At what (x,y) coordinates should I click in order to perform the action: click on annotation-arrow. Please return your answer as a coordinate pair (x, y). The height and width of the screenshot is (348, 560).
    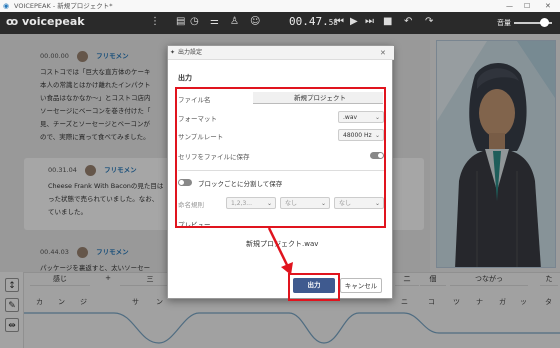
    Looking at the image, I should click on (280, 251).